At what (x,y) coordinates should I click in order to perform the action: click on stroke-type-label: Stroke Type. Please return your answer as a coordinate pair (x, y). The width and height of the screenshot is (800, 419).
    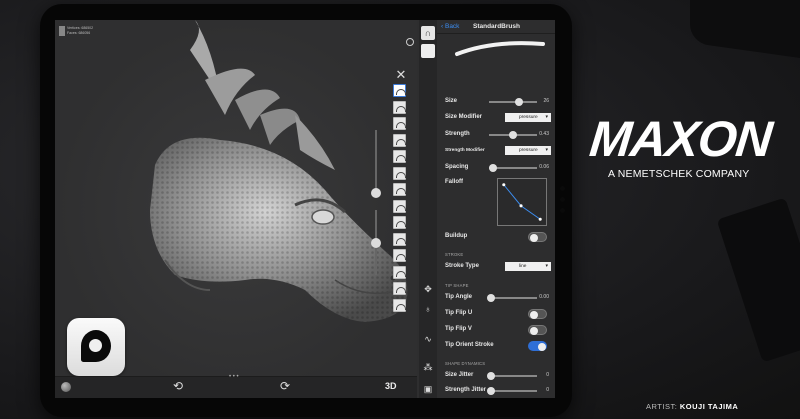
    Looking at the image, I should click on (462, 266).